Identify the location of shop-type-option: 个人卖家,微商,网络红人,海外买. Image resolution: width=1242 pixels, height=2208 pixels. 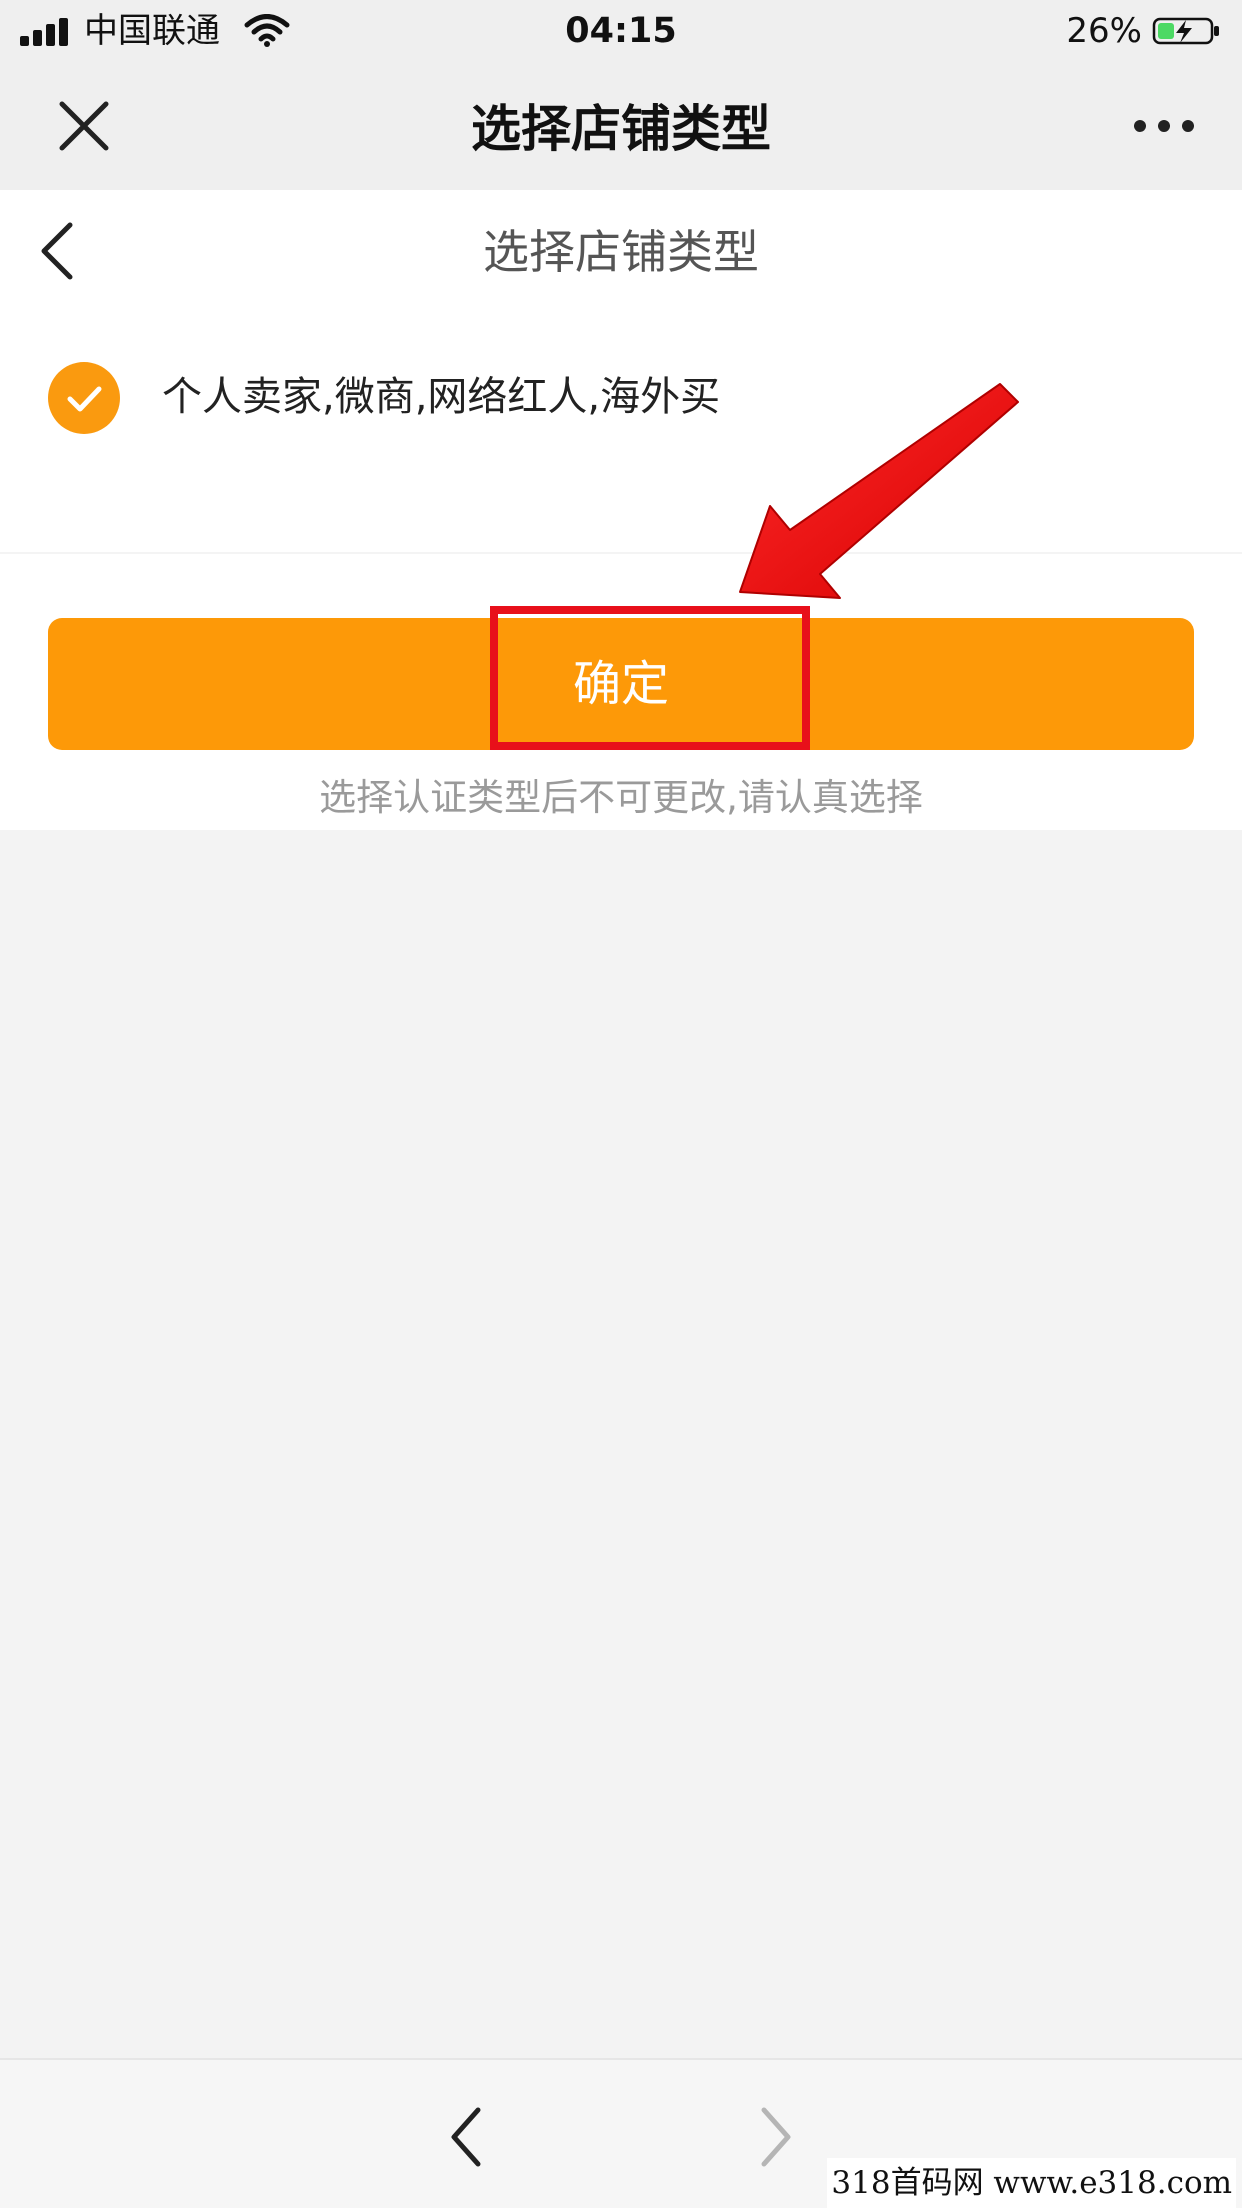
(621, 399).